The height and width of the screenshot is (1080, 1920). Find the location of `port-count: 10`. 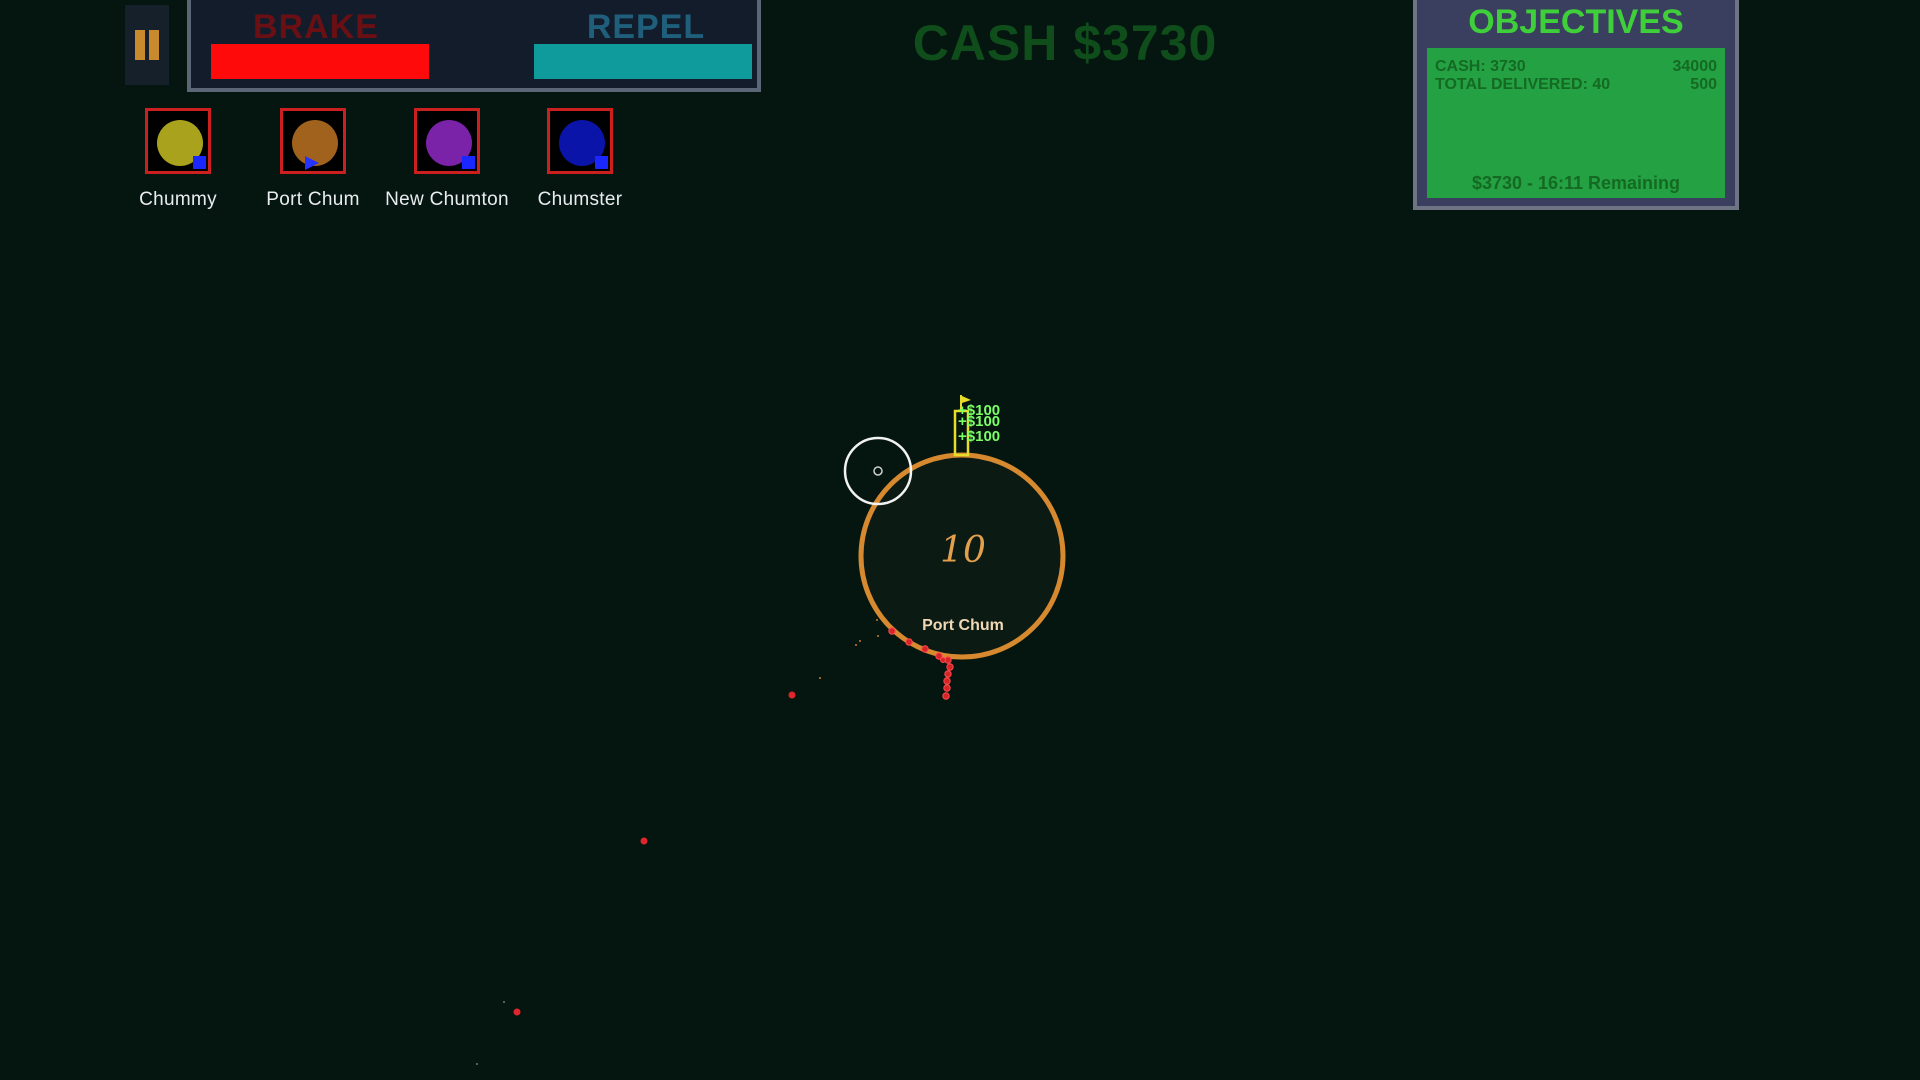

port-count: 10 is located at coordinates (963, 550).